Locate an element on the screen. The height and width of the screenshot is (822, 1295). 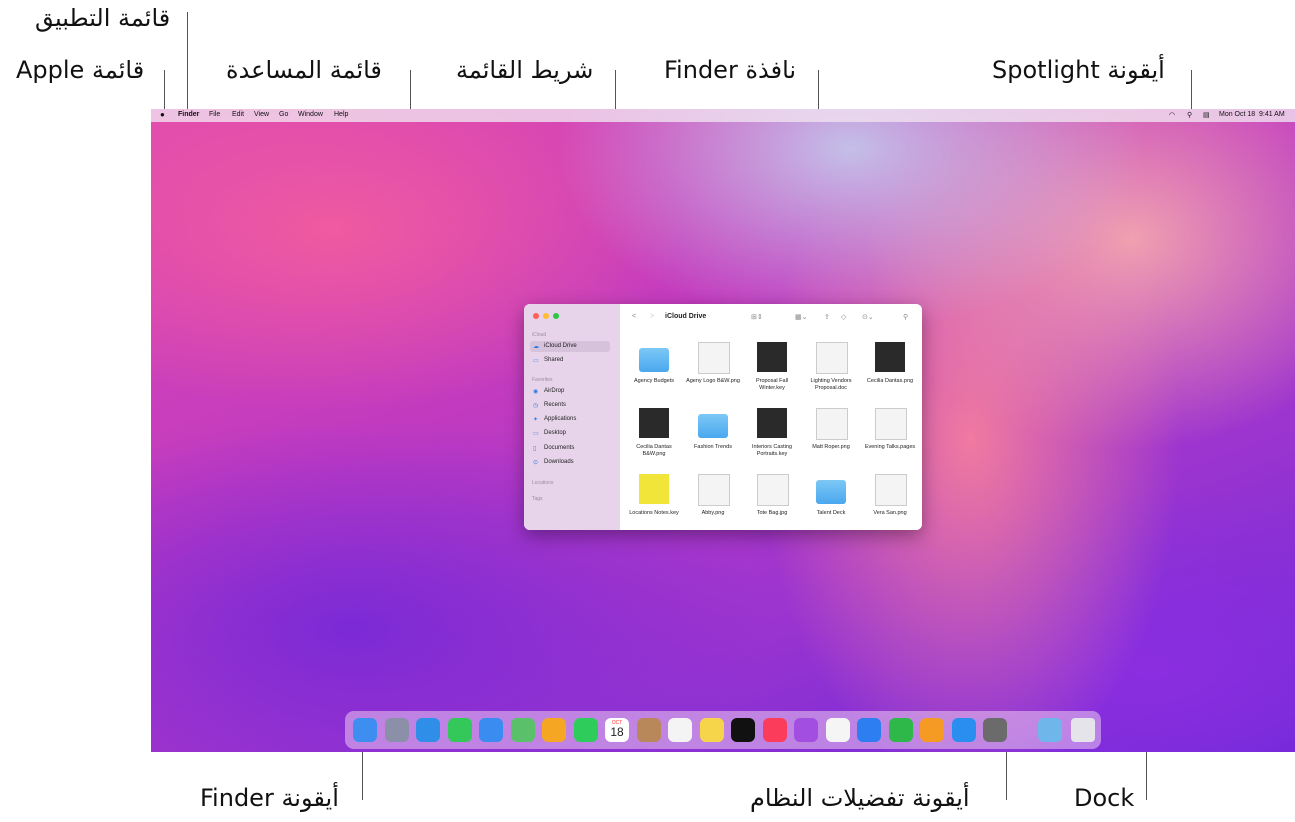
file-item: Cecilia Dantas.png is located at coordinates (890, 373).